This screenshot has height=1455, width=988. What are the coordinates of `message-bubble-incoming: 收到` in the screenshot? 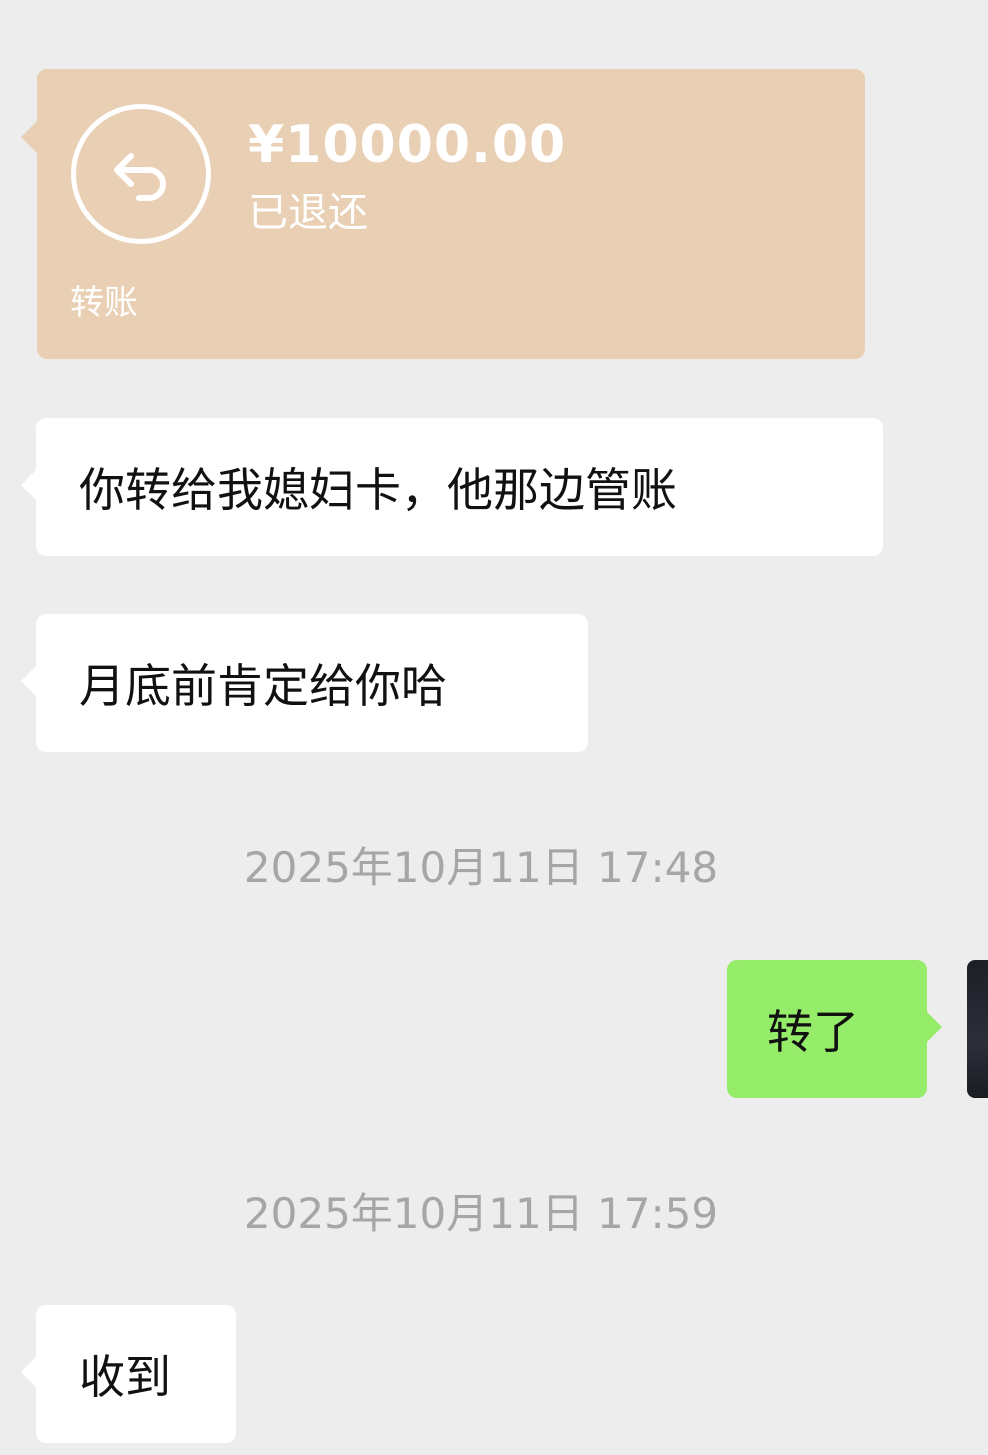 It's located at (128, 1374).